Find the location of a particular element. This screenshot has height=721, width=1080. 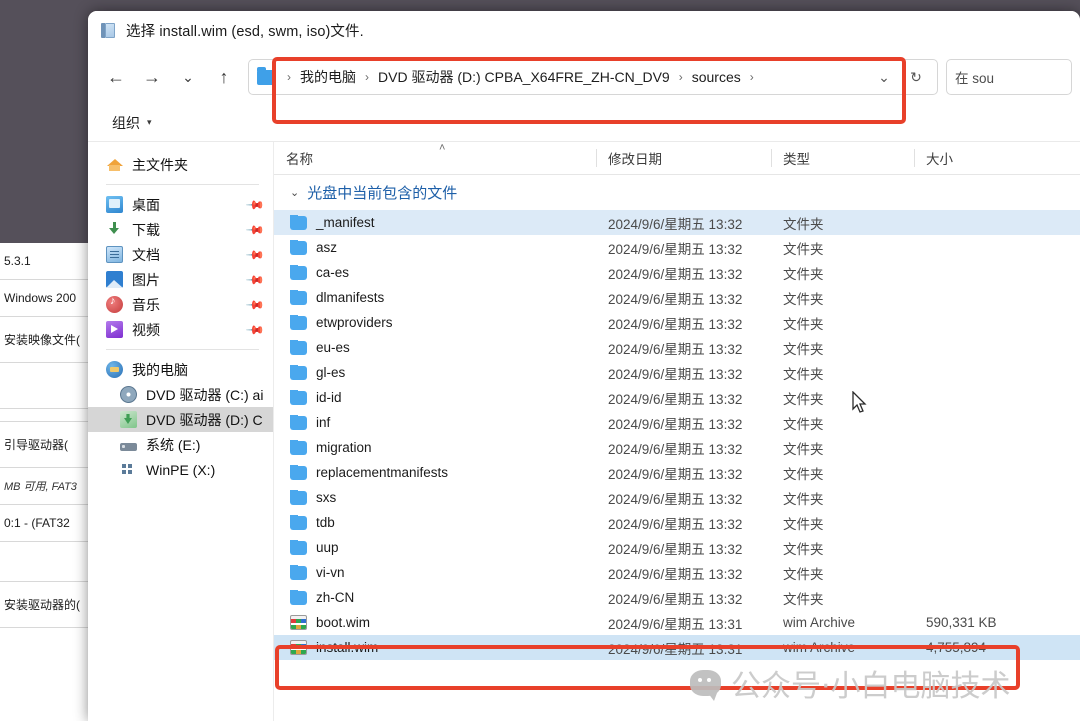

file-name-label: replacementmanifests is located at coordinates (382, 472).